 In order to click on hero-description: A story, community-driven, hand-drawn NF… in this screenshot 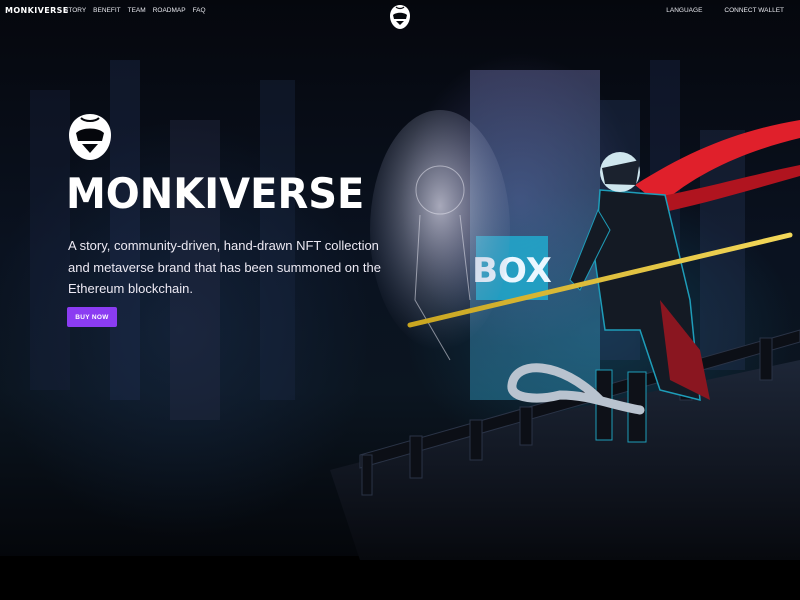, I will do `click(224, 267)`.